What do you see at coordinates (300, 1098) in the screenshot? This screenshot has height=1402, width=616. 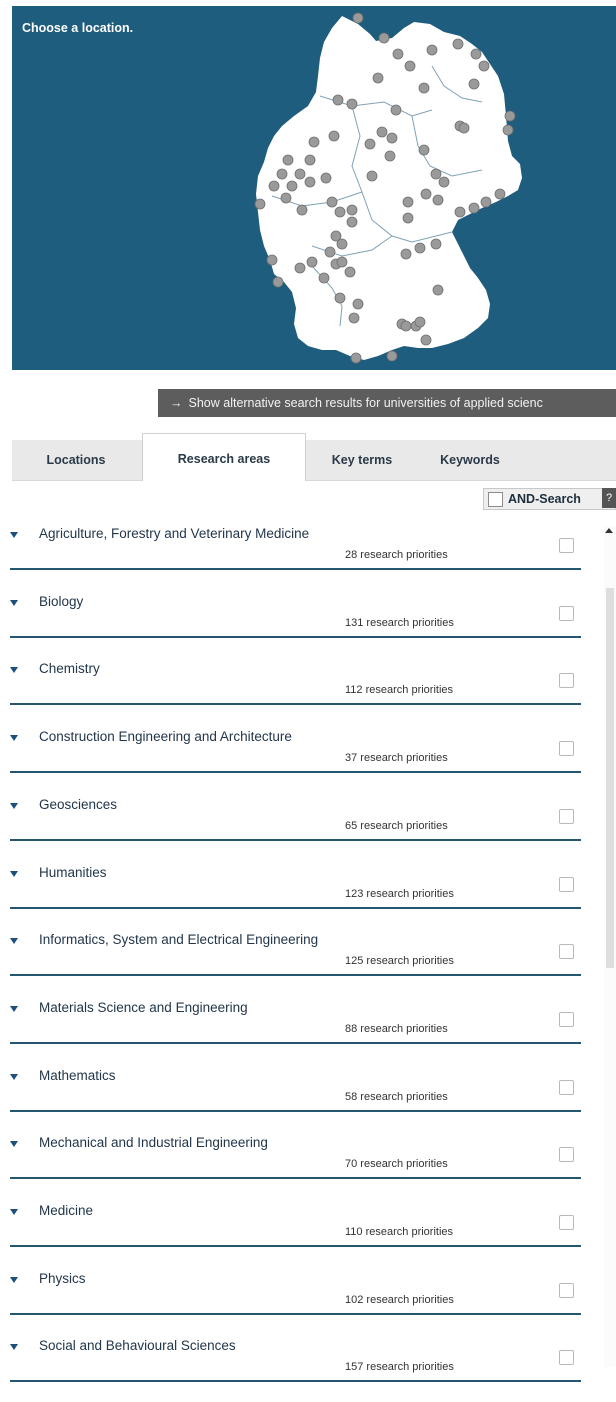 I see `research-area-row: Mathematics 58 research priorities` at bounding box center [300, 1098].